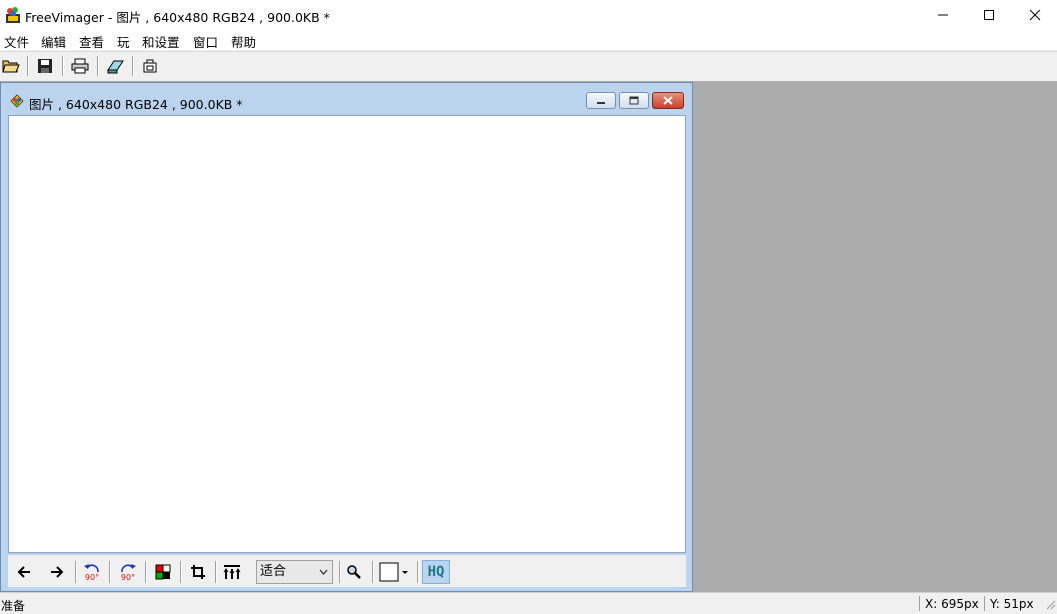 The image size is (1057, 614). Describe the element at coordinates (952, 604) in the screenshot. I see `cursor-x-readout: X: 695px` at that location.